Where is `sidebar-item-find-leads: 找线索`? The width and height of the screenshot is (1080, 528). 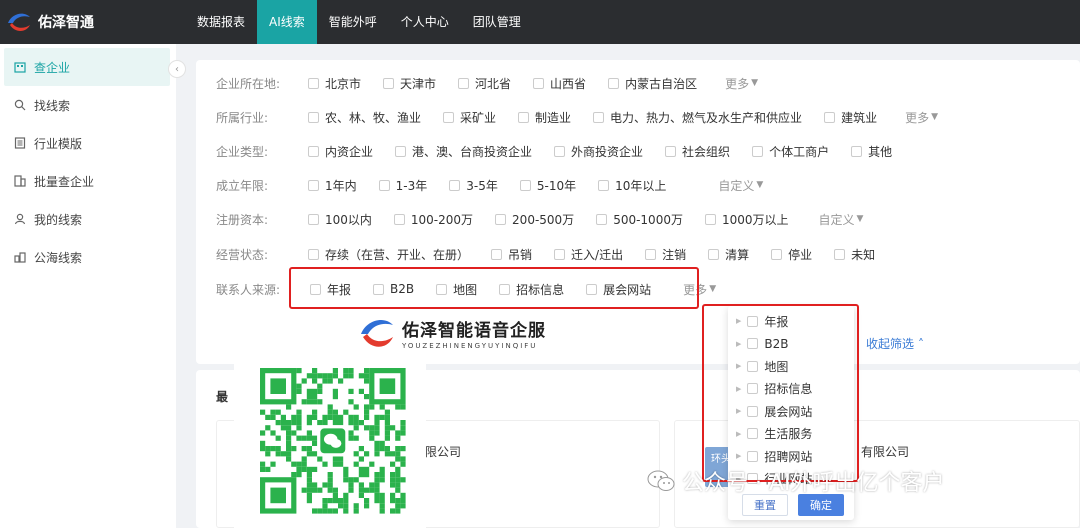
sidebar-item-find-leads: 找线索 is located at coordinates (88, 105).